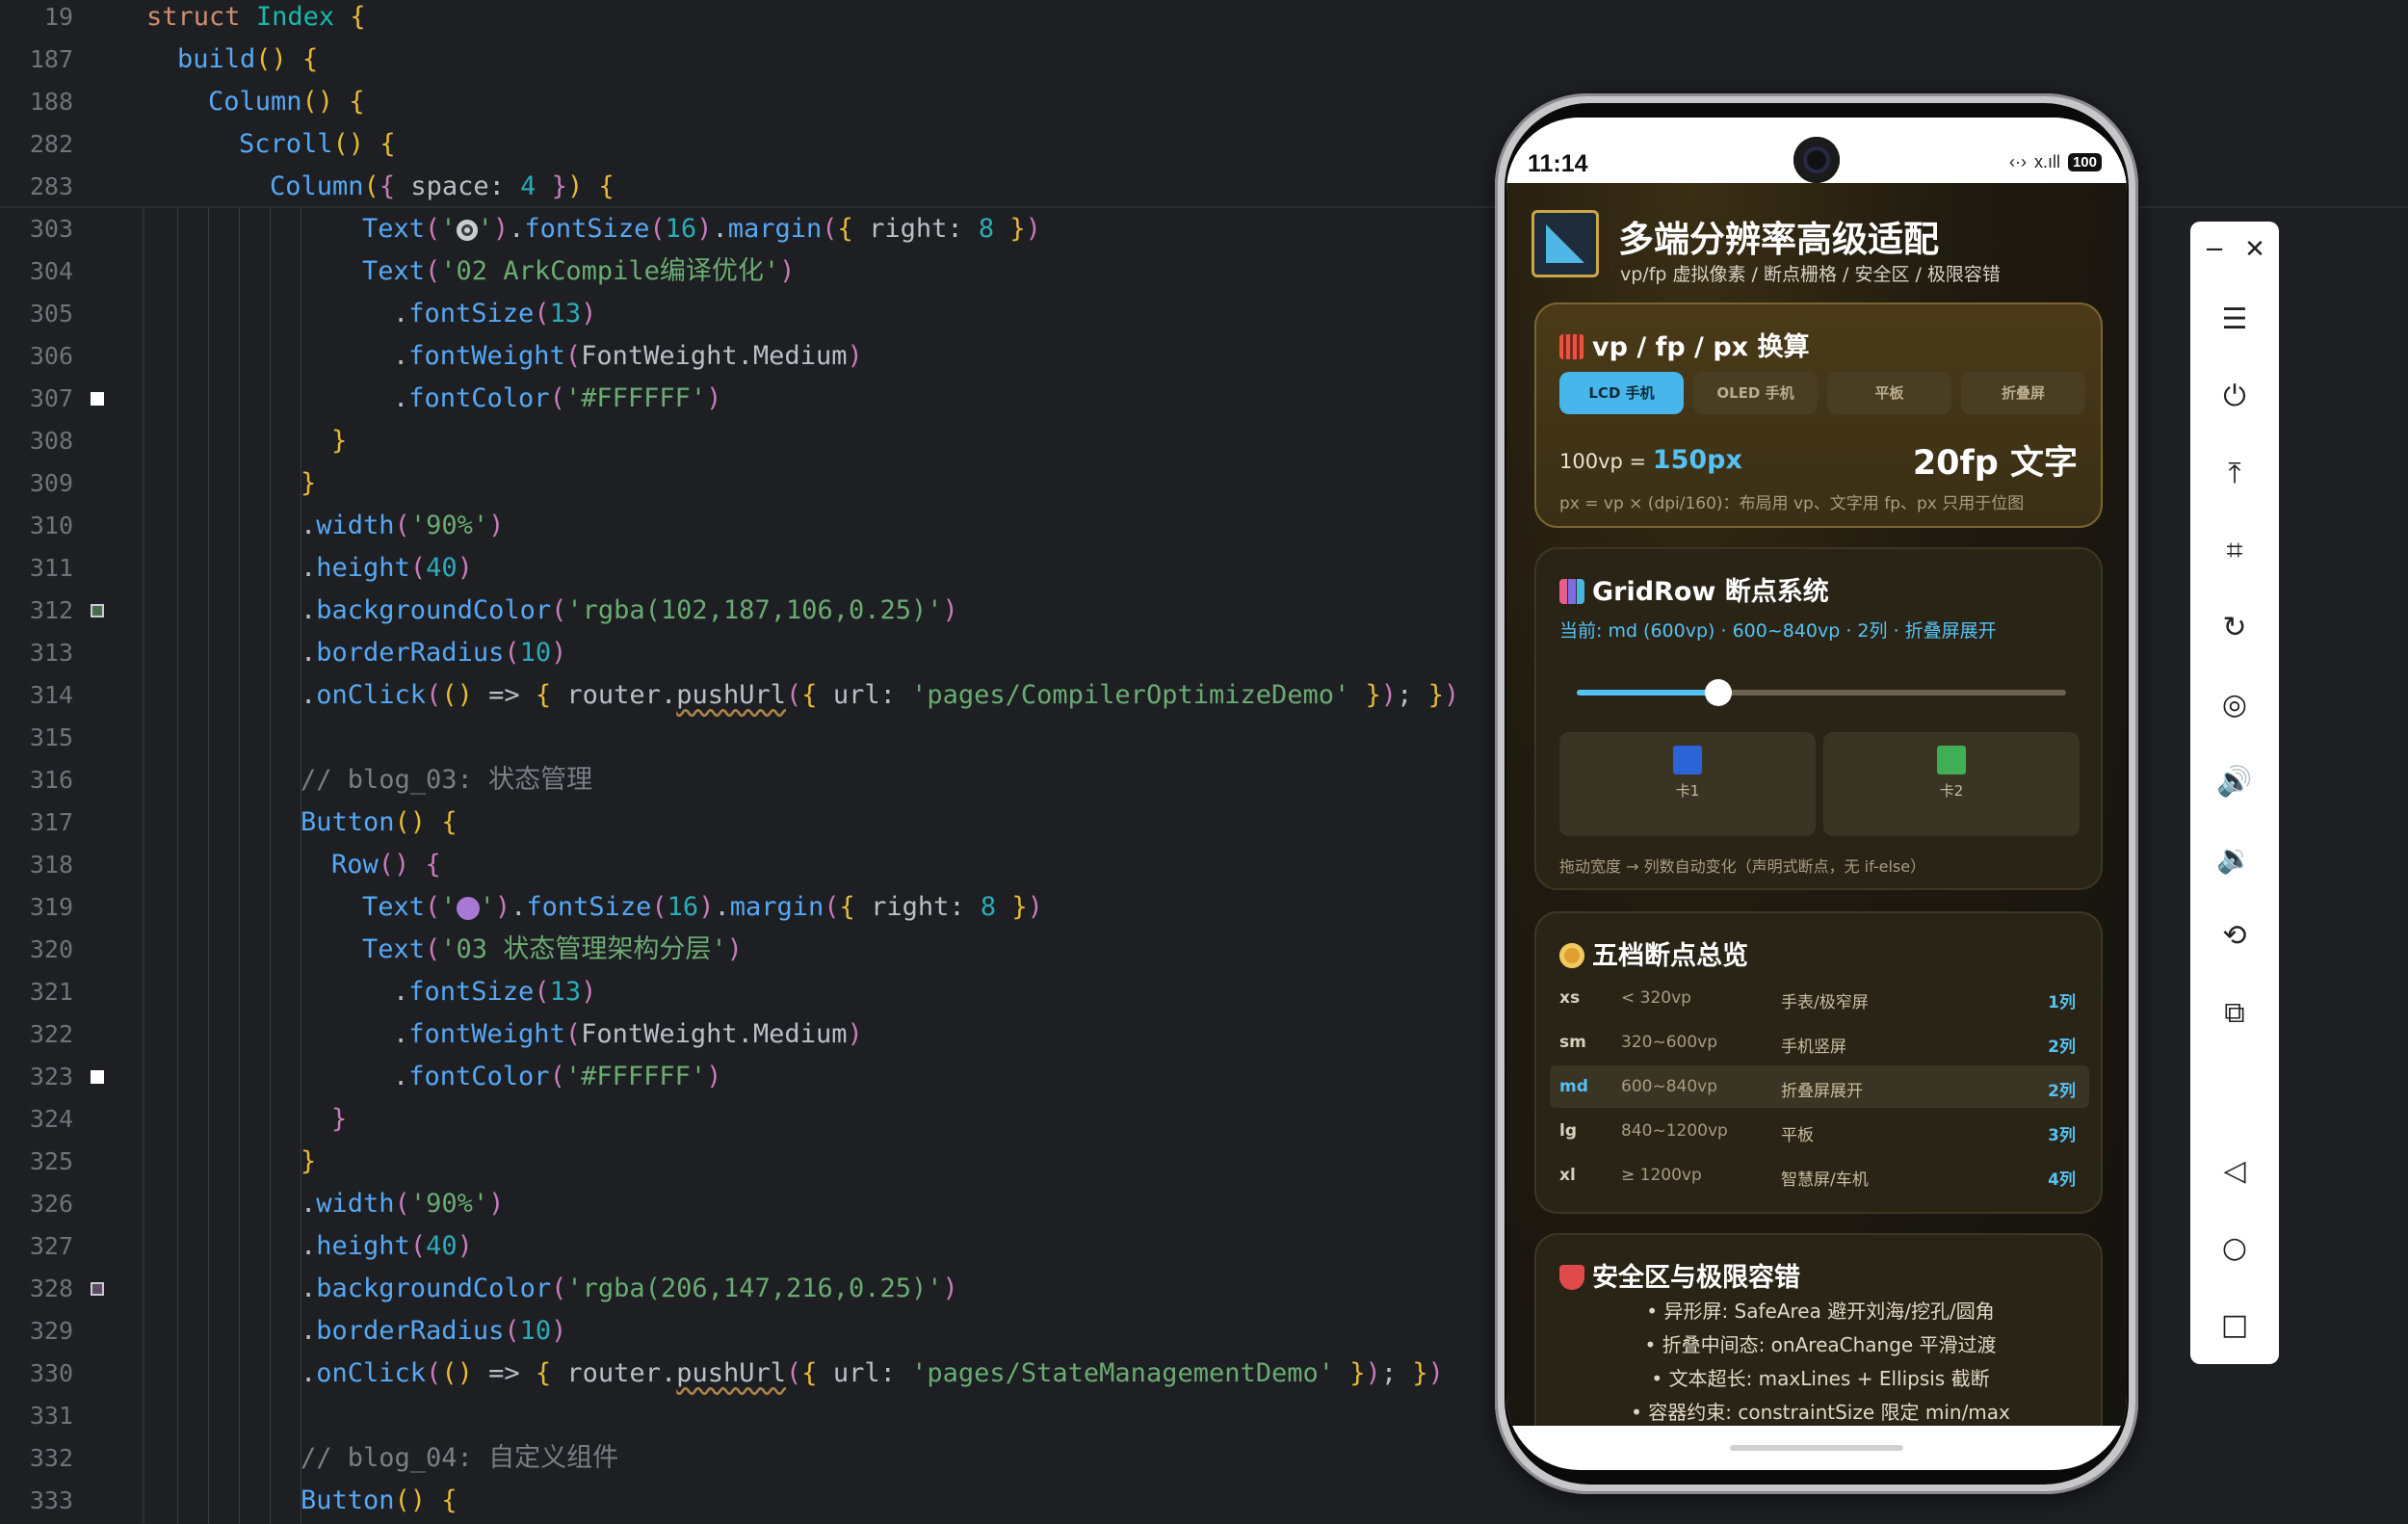 The width and height of the screenshot is (2408, 1524). I want to click on signal-icon: x.ıll, so click(2046, 161).